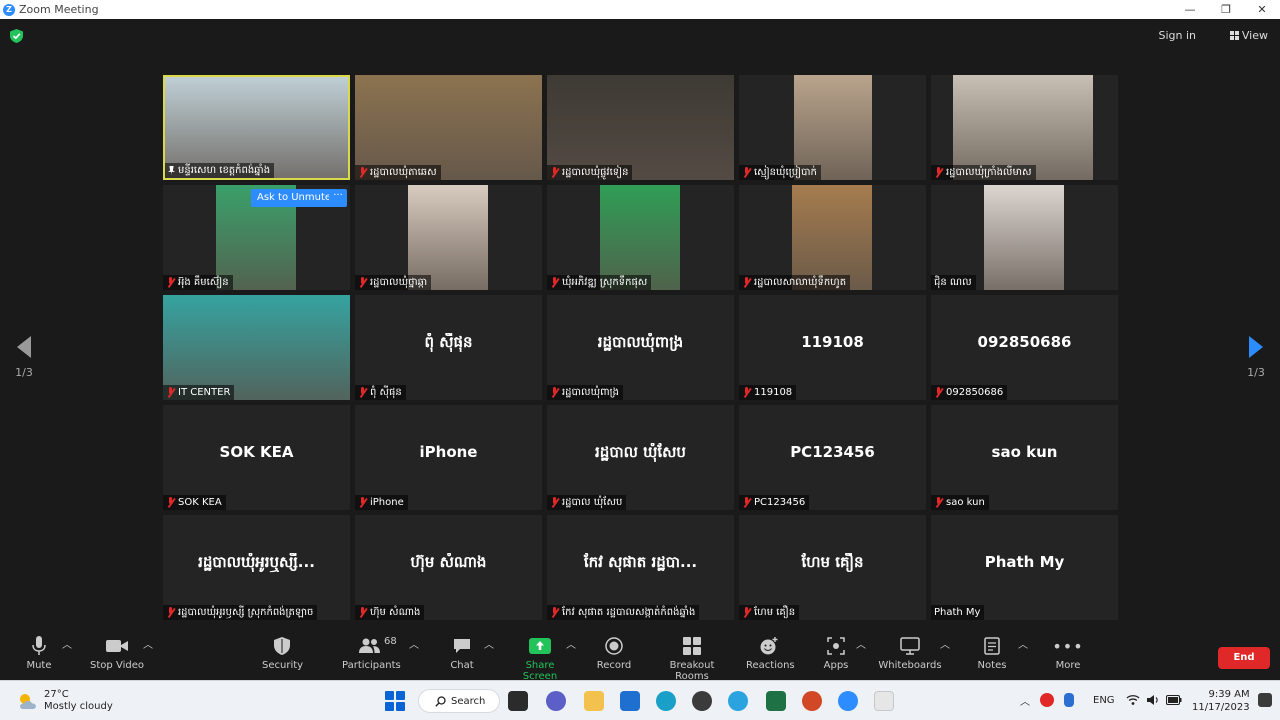 This screenshot has width=1280, height=720. I want to click on participant-tile: រដ្ឋបាលសាលាឃុំទឹកហូត, so click(832, 237).